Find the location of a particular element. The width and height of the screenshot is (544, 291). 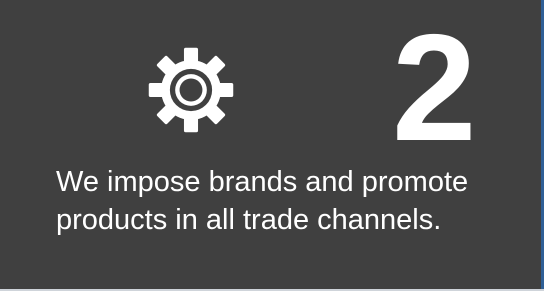

step-number: 2 is located at coordinates (434, 88).